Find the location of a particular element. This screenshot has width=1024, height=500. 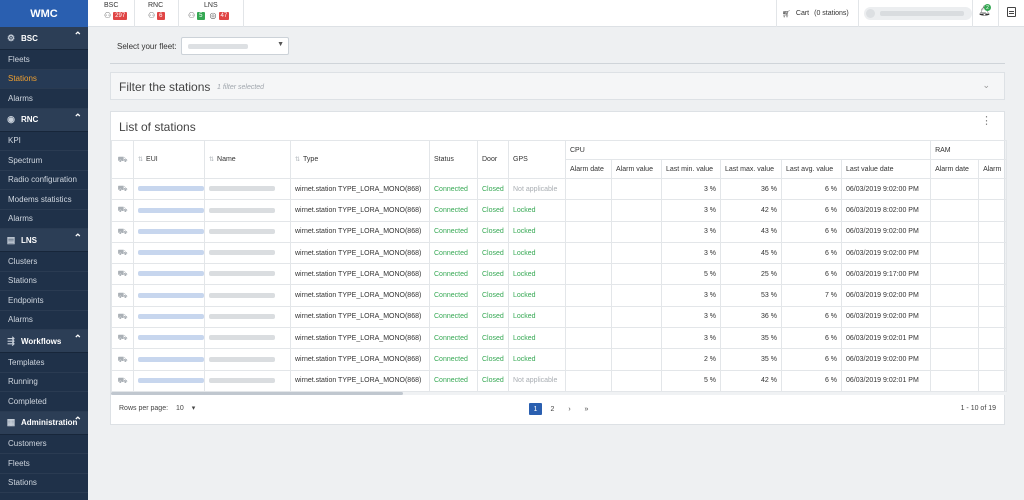

sidebar-item-kpi: KPI is located at coordinates (44, 141).